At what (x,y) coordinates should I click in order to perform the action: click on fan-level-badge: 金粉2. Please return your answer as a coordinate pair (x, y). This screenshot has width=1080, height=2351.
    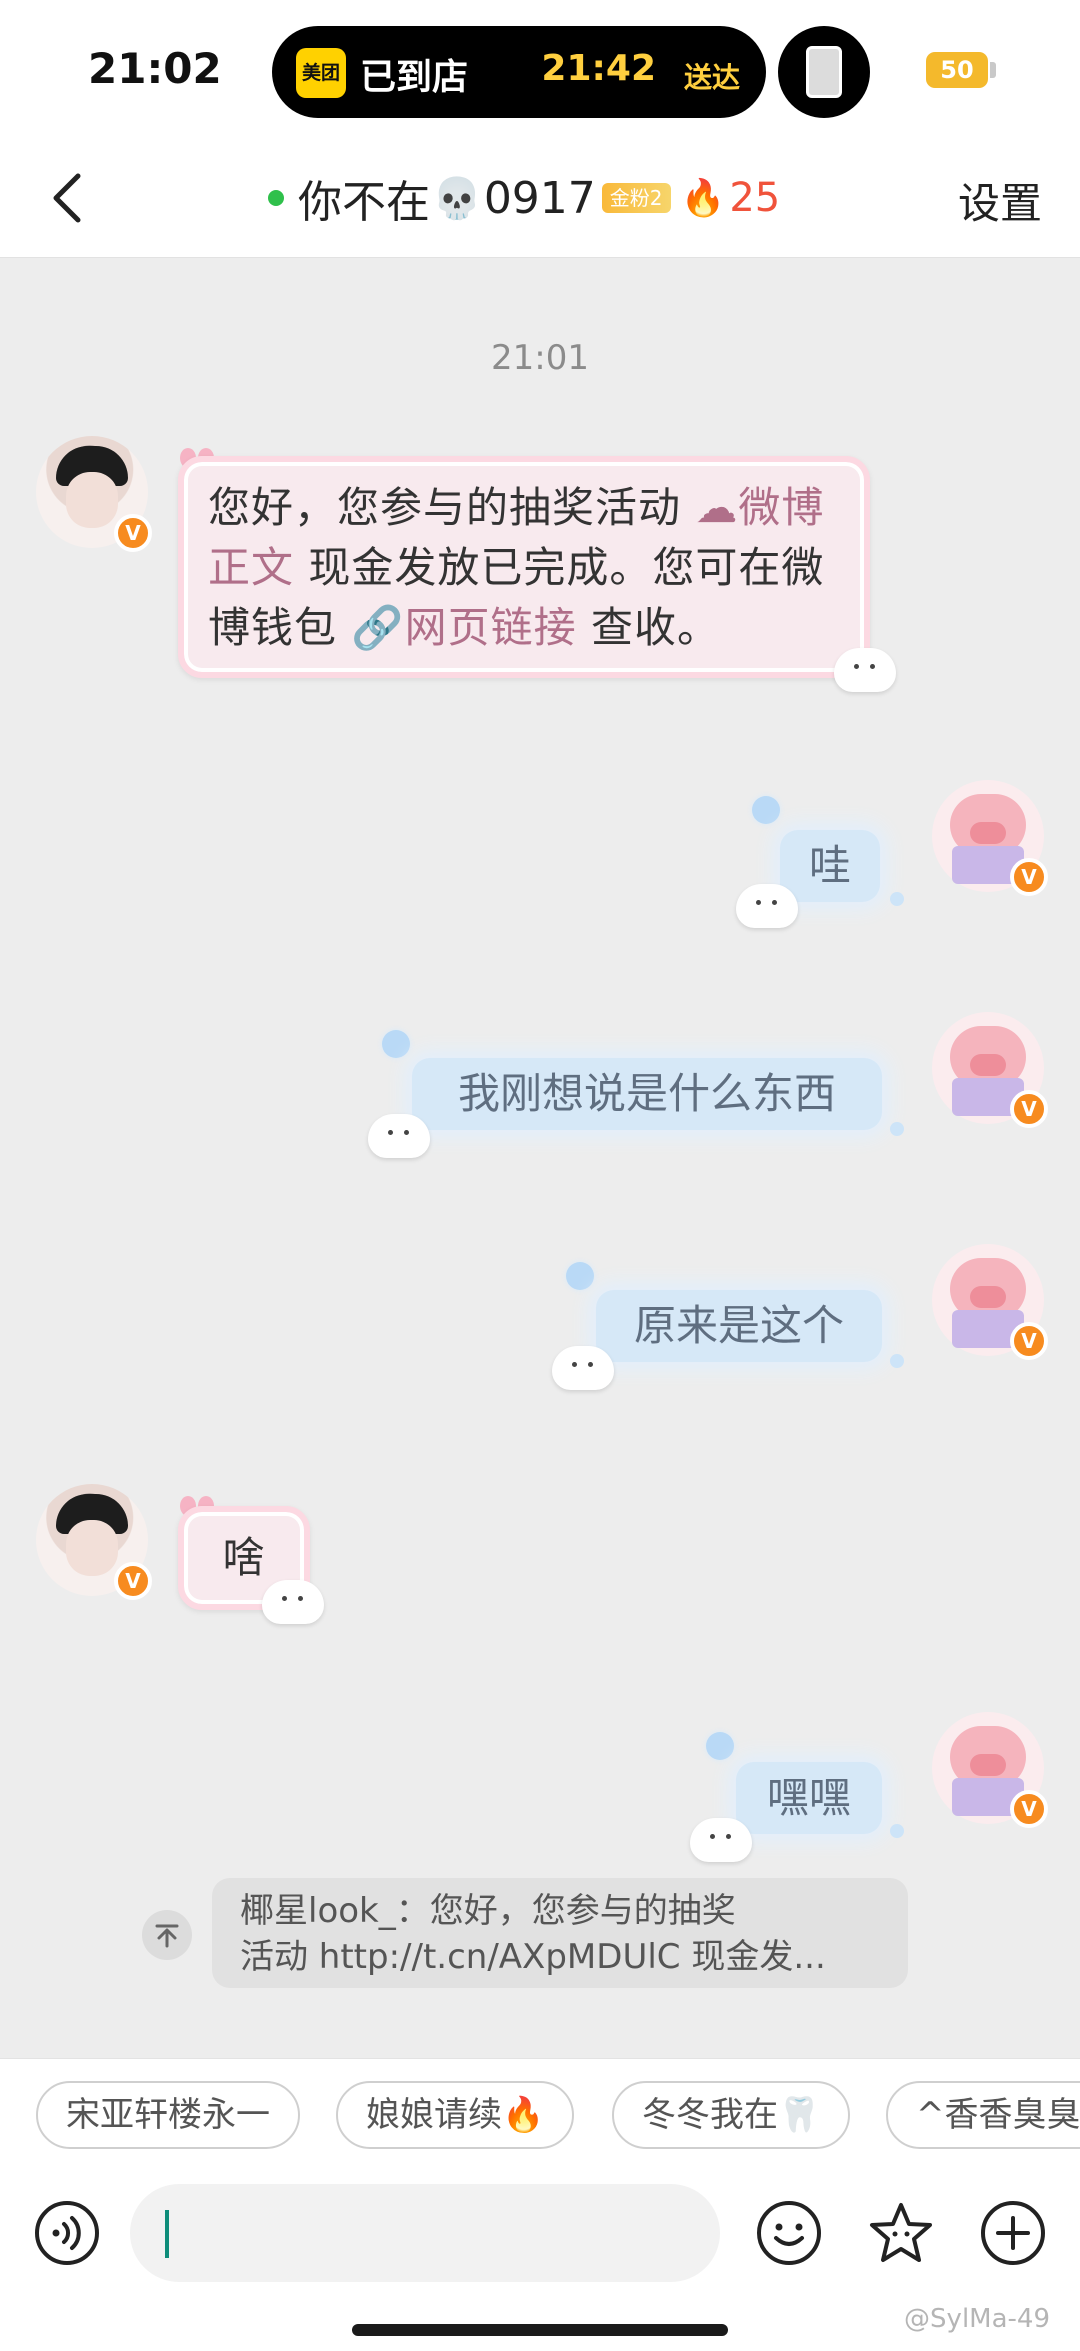
    Looking at the image, I should click on (636, 198).